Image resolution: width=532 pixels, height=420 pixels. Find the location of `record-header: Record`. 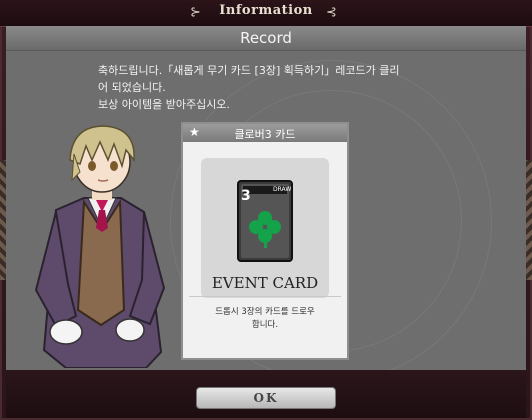

record-header: Record is located at coordinates (266, 38).